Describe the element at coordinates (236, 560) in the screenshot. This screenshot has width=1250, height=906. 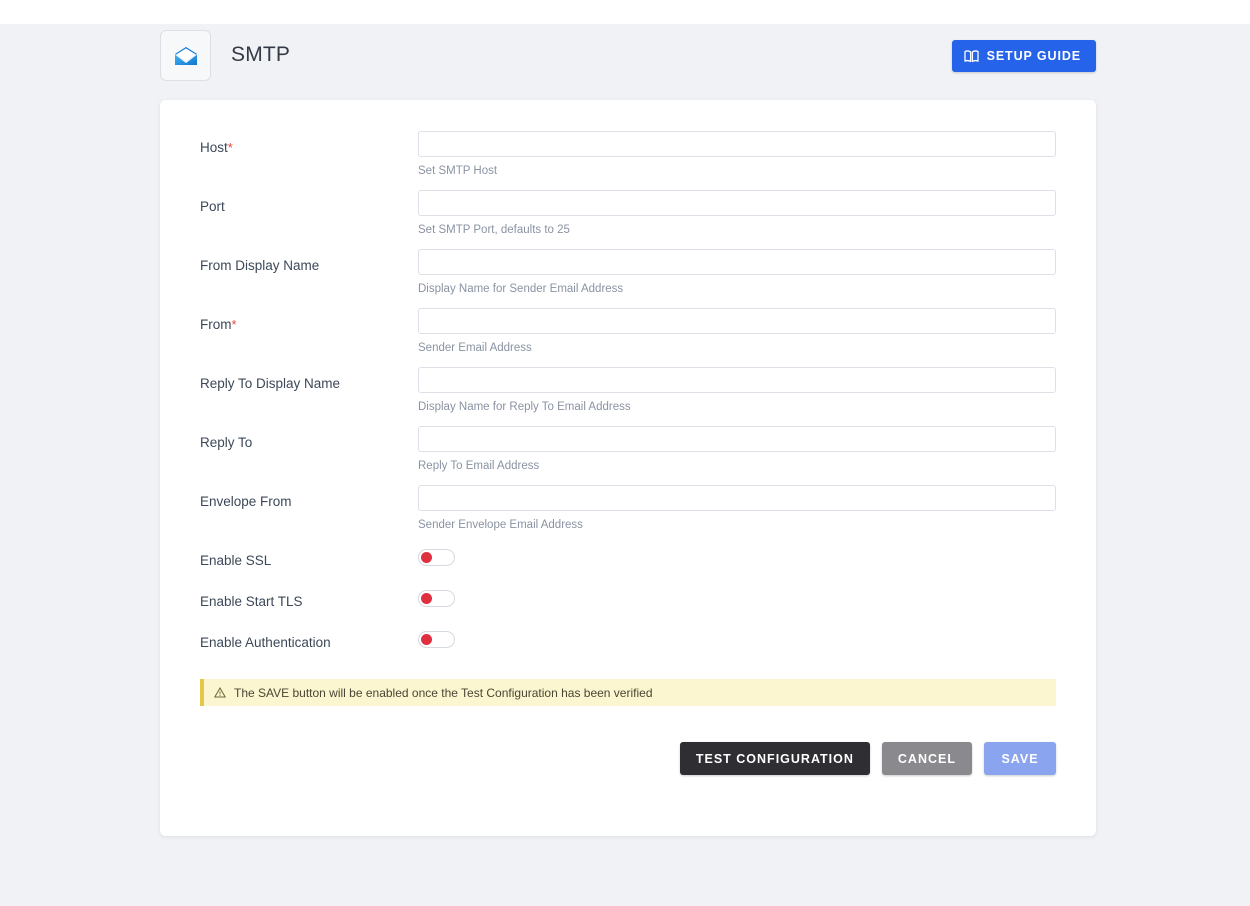
I see `field-label-enable-ssl: Enable SSL` at that location.